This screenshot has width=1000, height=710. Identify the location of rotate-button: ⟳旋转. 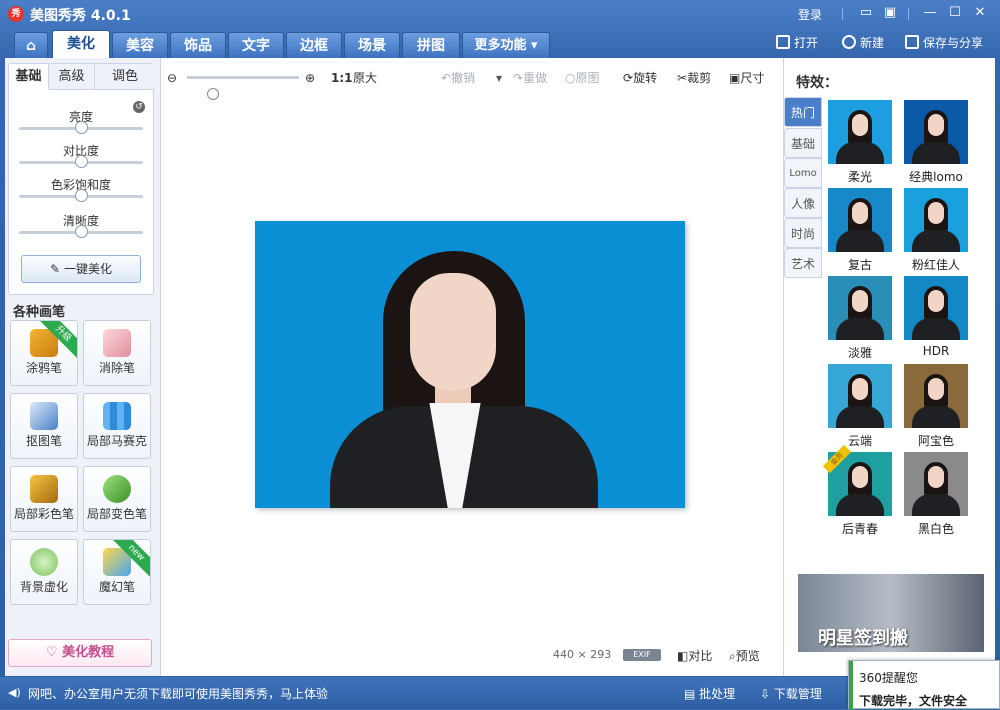
(640, 78).